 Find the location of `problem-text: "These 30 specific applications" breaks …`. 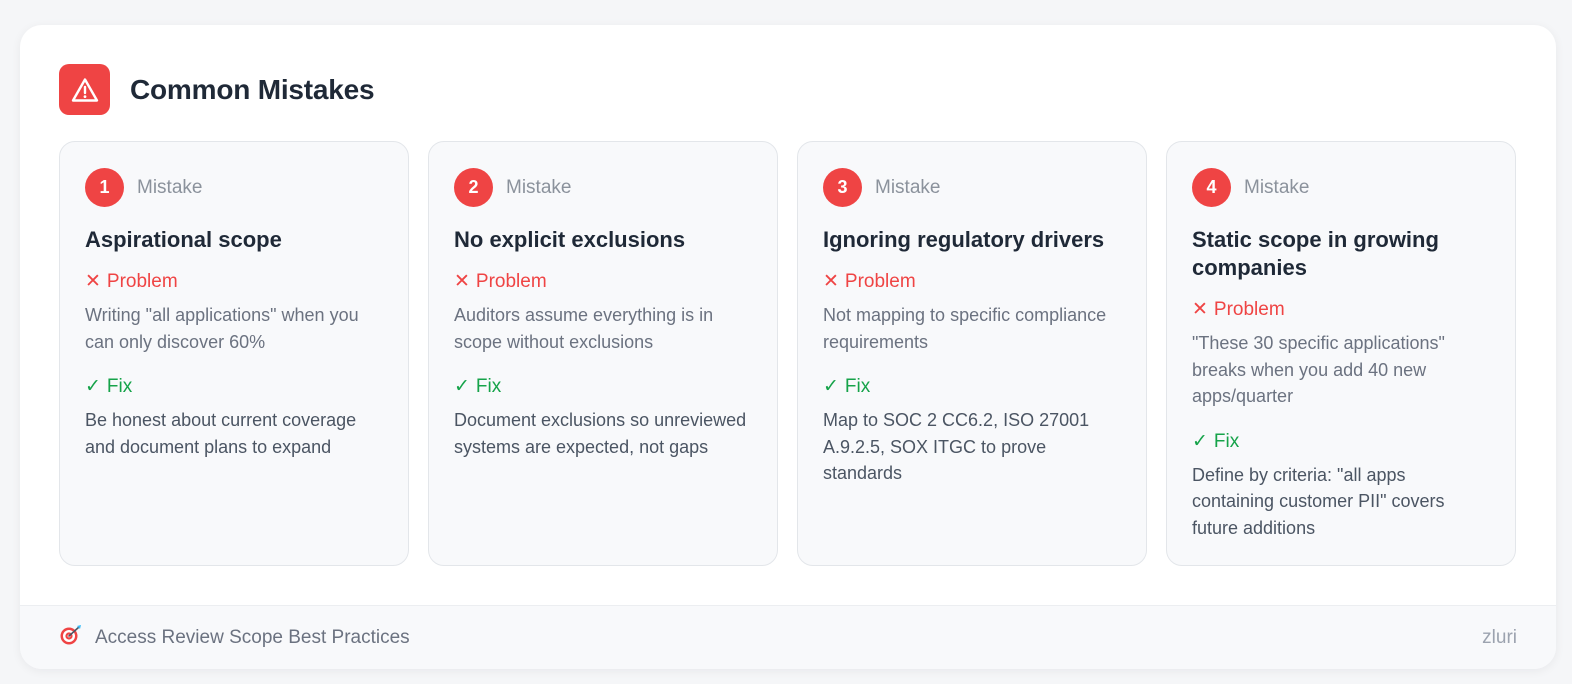

problem-text: "These 30 specific applications" breaks … is located at coordinates (1318, 369).